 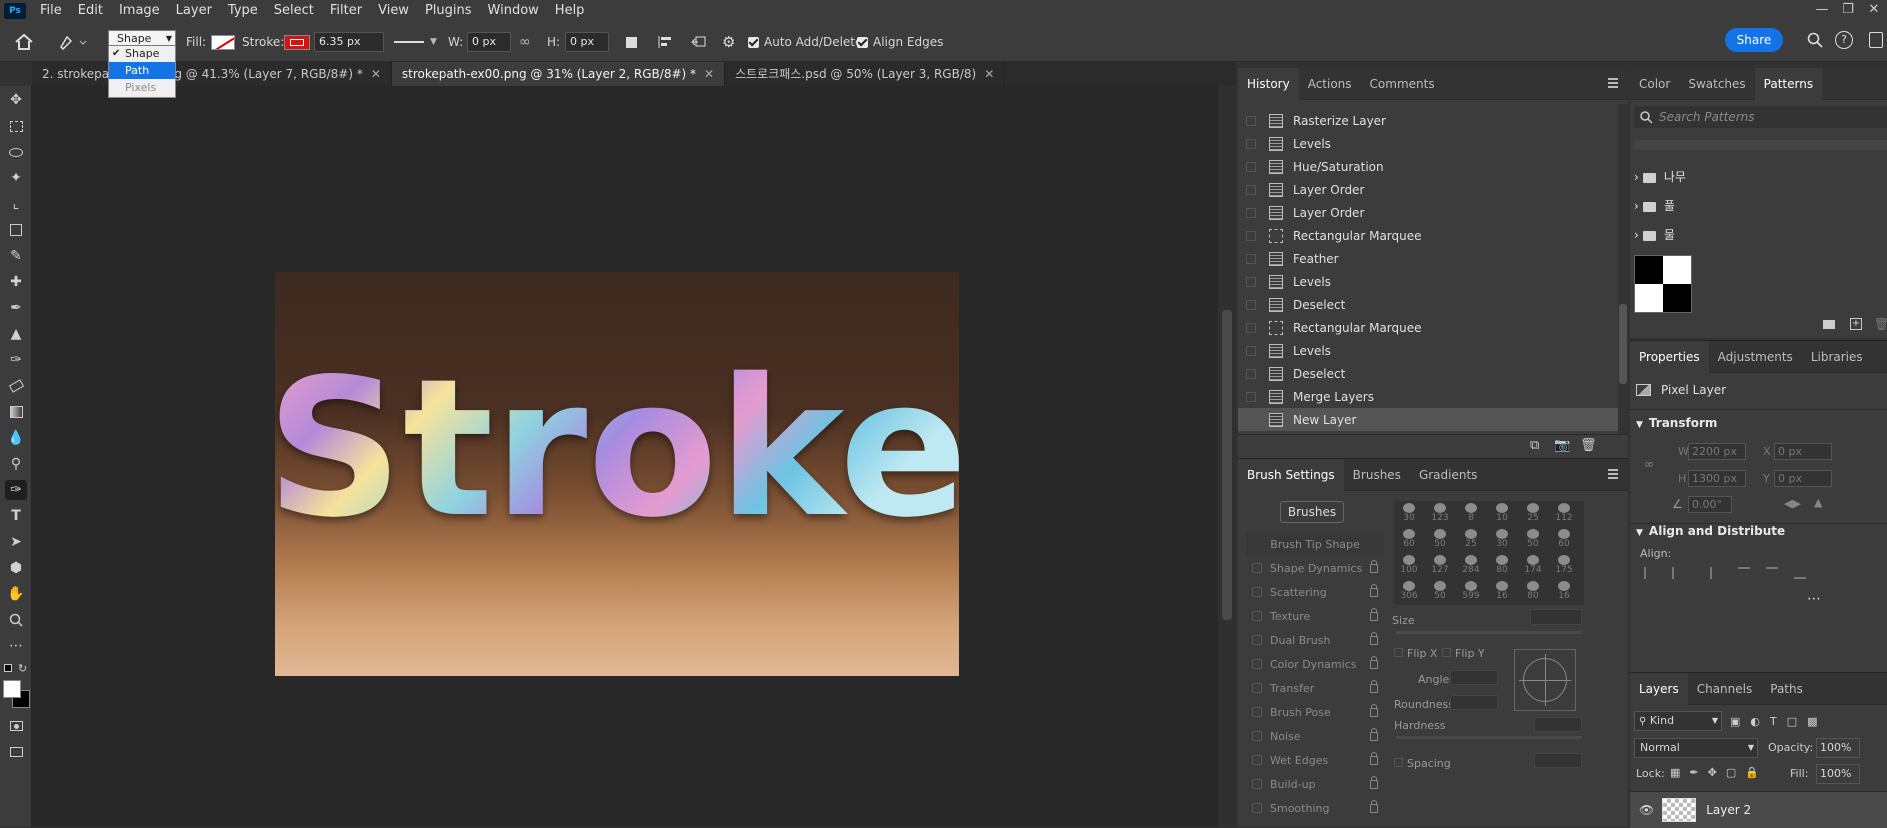 I want to click on brush-tip: 112, so click(x=1564, y=514).